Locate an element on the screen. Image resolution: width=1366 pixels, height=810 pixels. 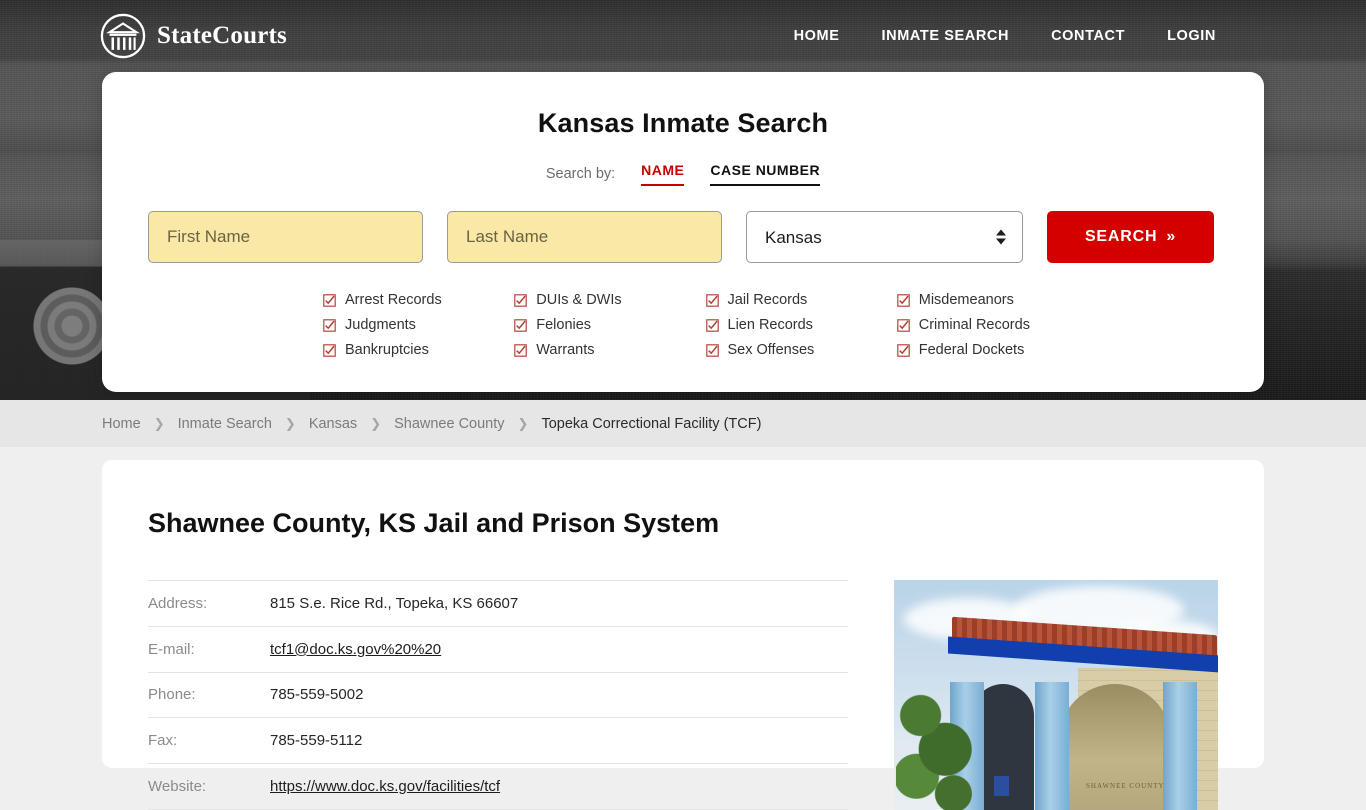
detail-label: Phone: is located at coordinates (209, 695).